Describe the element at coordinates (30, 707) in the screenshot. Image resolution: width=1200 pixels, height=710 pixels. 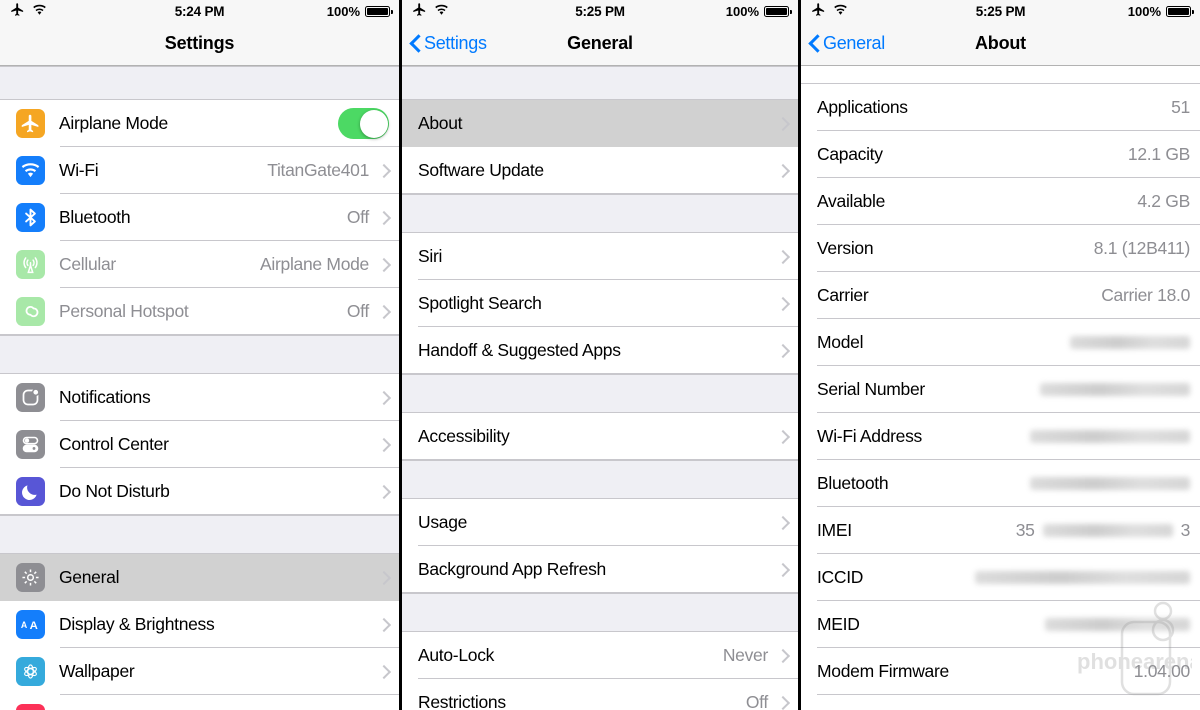
I see `sounds-icon` at that location.